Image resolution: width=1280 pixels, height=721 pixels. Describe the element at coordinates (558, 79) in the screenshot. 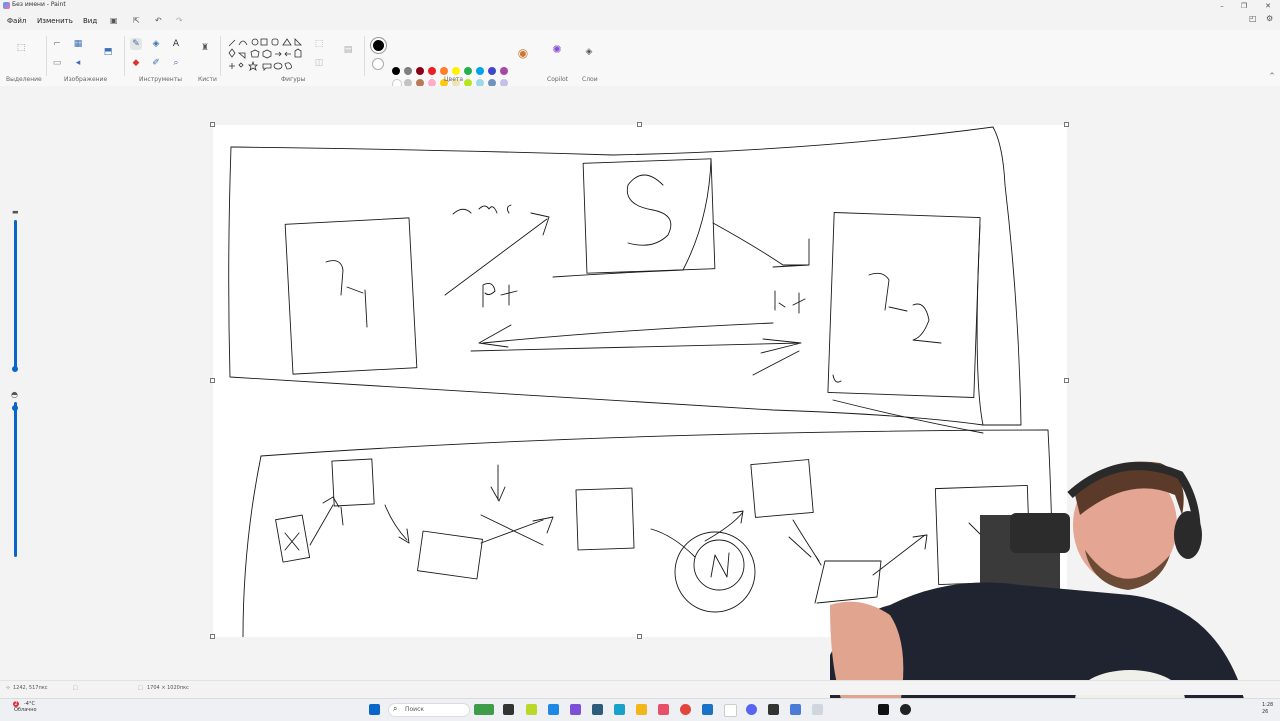

I see `group-label-copilot: Copilot` at that location.